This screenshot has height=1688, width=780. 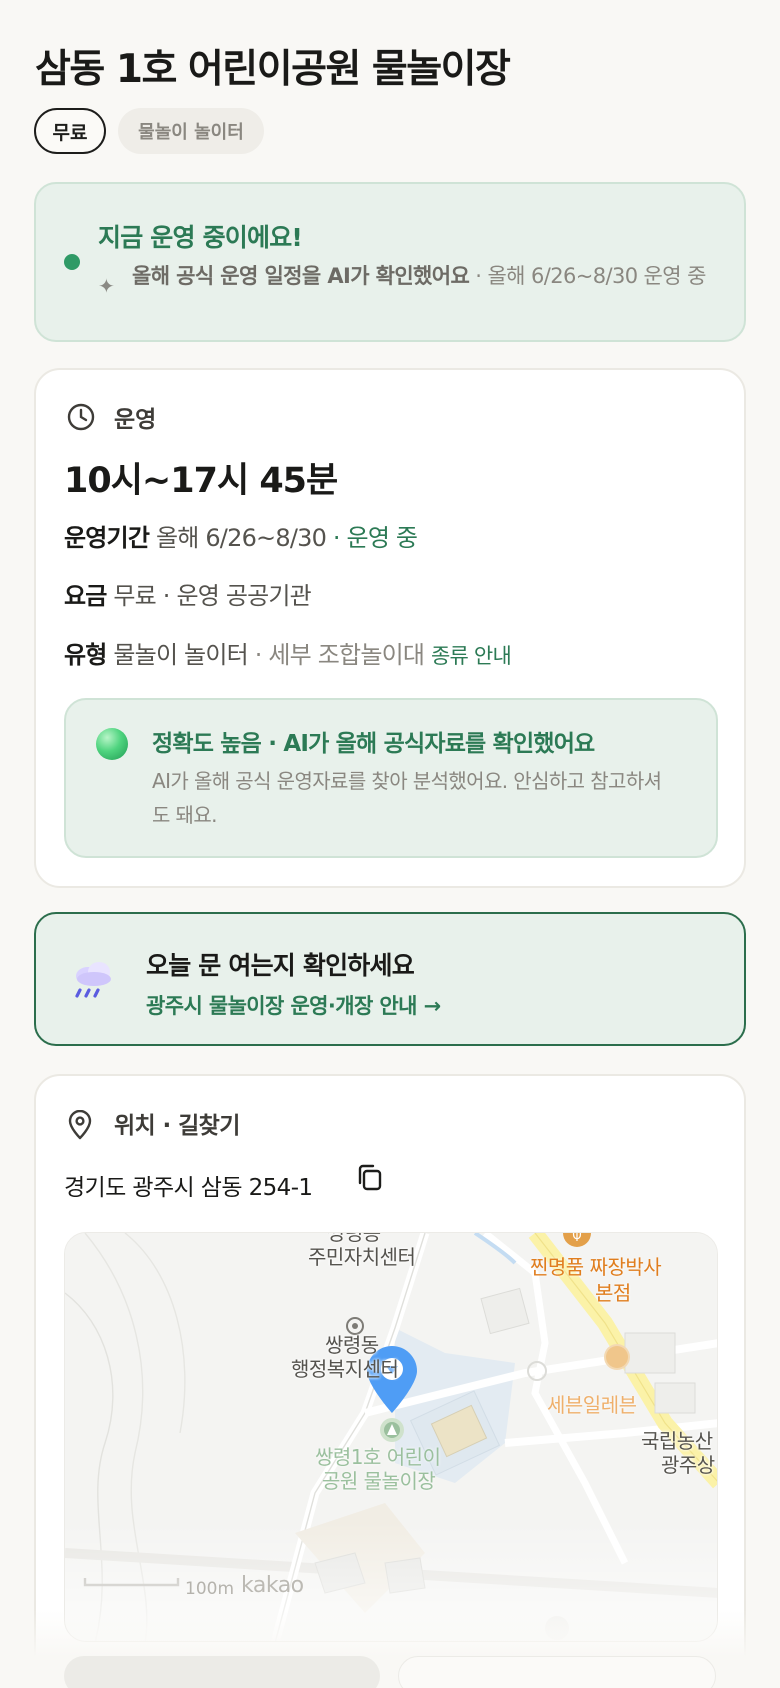 What do you see at coordinates (345, 1369) in the screenshot?
I see `map-label-admin-center-sub: 행정복지센터` at bounding box center [345, 1369].